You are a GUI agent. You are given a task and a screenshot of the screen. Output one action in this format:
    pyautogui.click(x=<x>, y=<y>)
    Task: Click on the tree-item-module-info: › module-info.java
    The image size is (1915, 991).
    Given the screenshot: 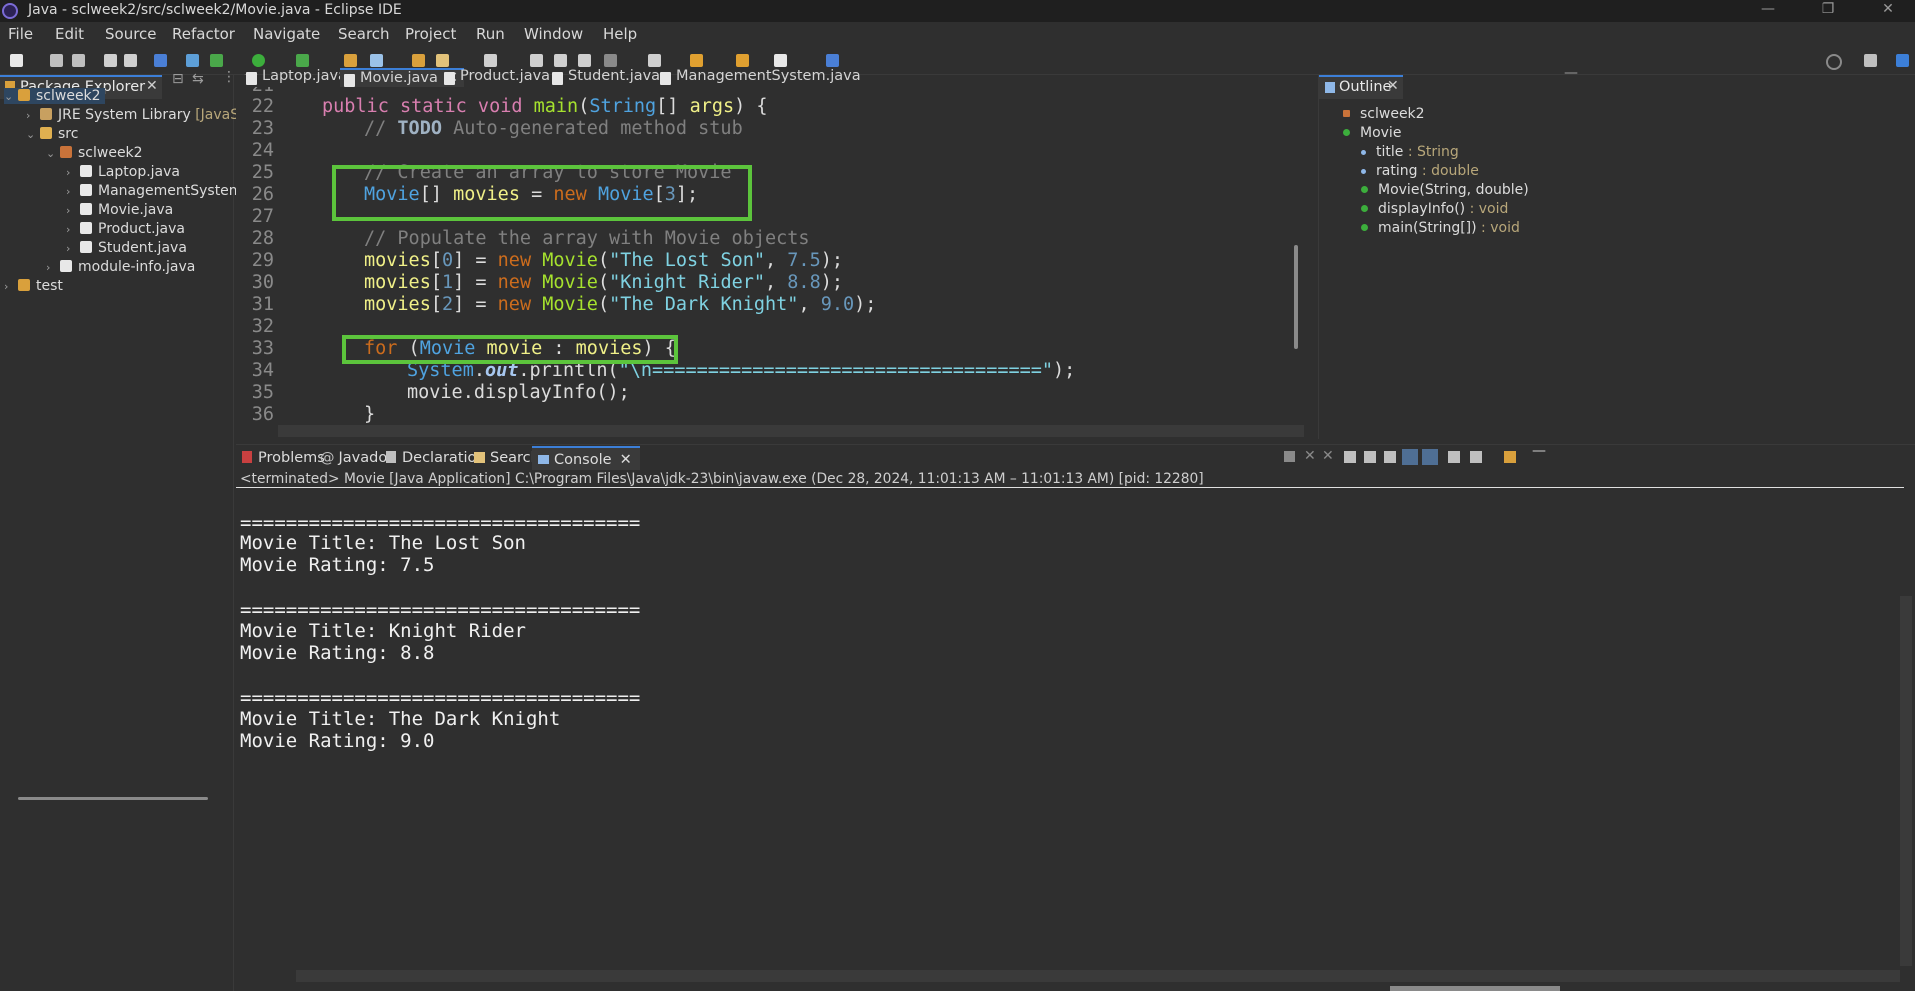 What is the action you would take?
    pyautogui.click(x=120, y=267)
    